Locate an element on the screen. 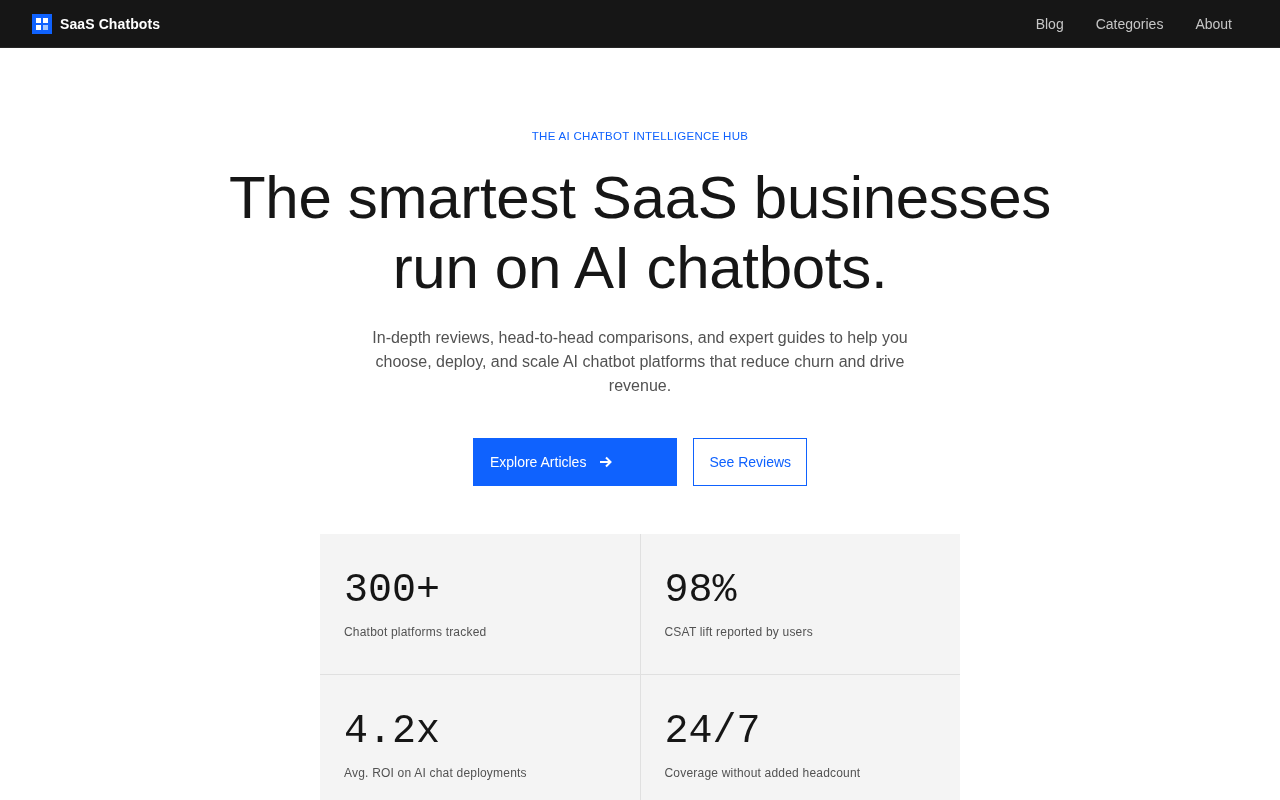 The image size is (1280, 800). stat-label: Chatbot platforms tracked is located at coordinates (416, 632).